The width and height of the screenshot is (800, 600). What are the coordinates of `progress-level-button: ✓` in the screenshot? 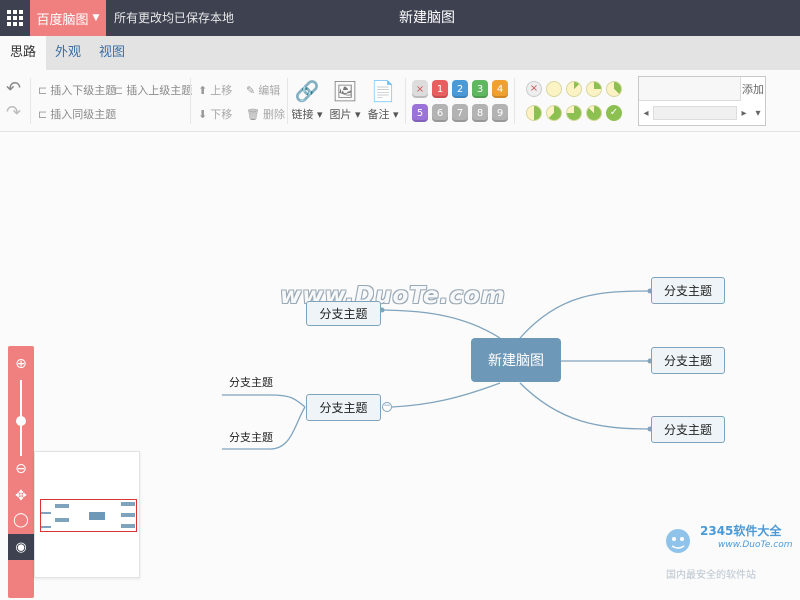 It's located at (614, 113).